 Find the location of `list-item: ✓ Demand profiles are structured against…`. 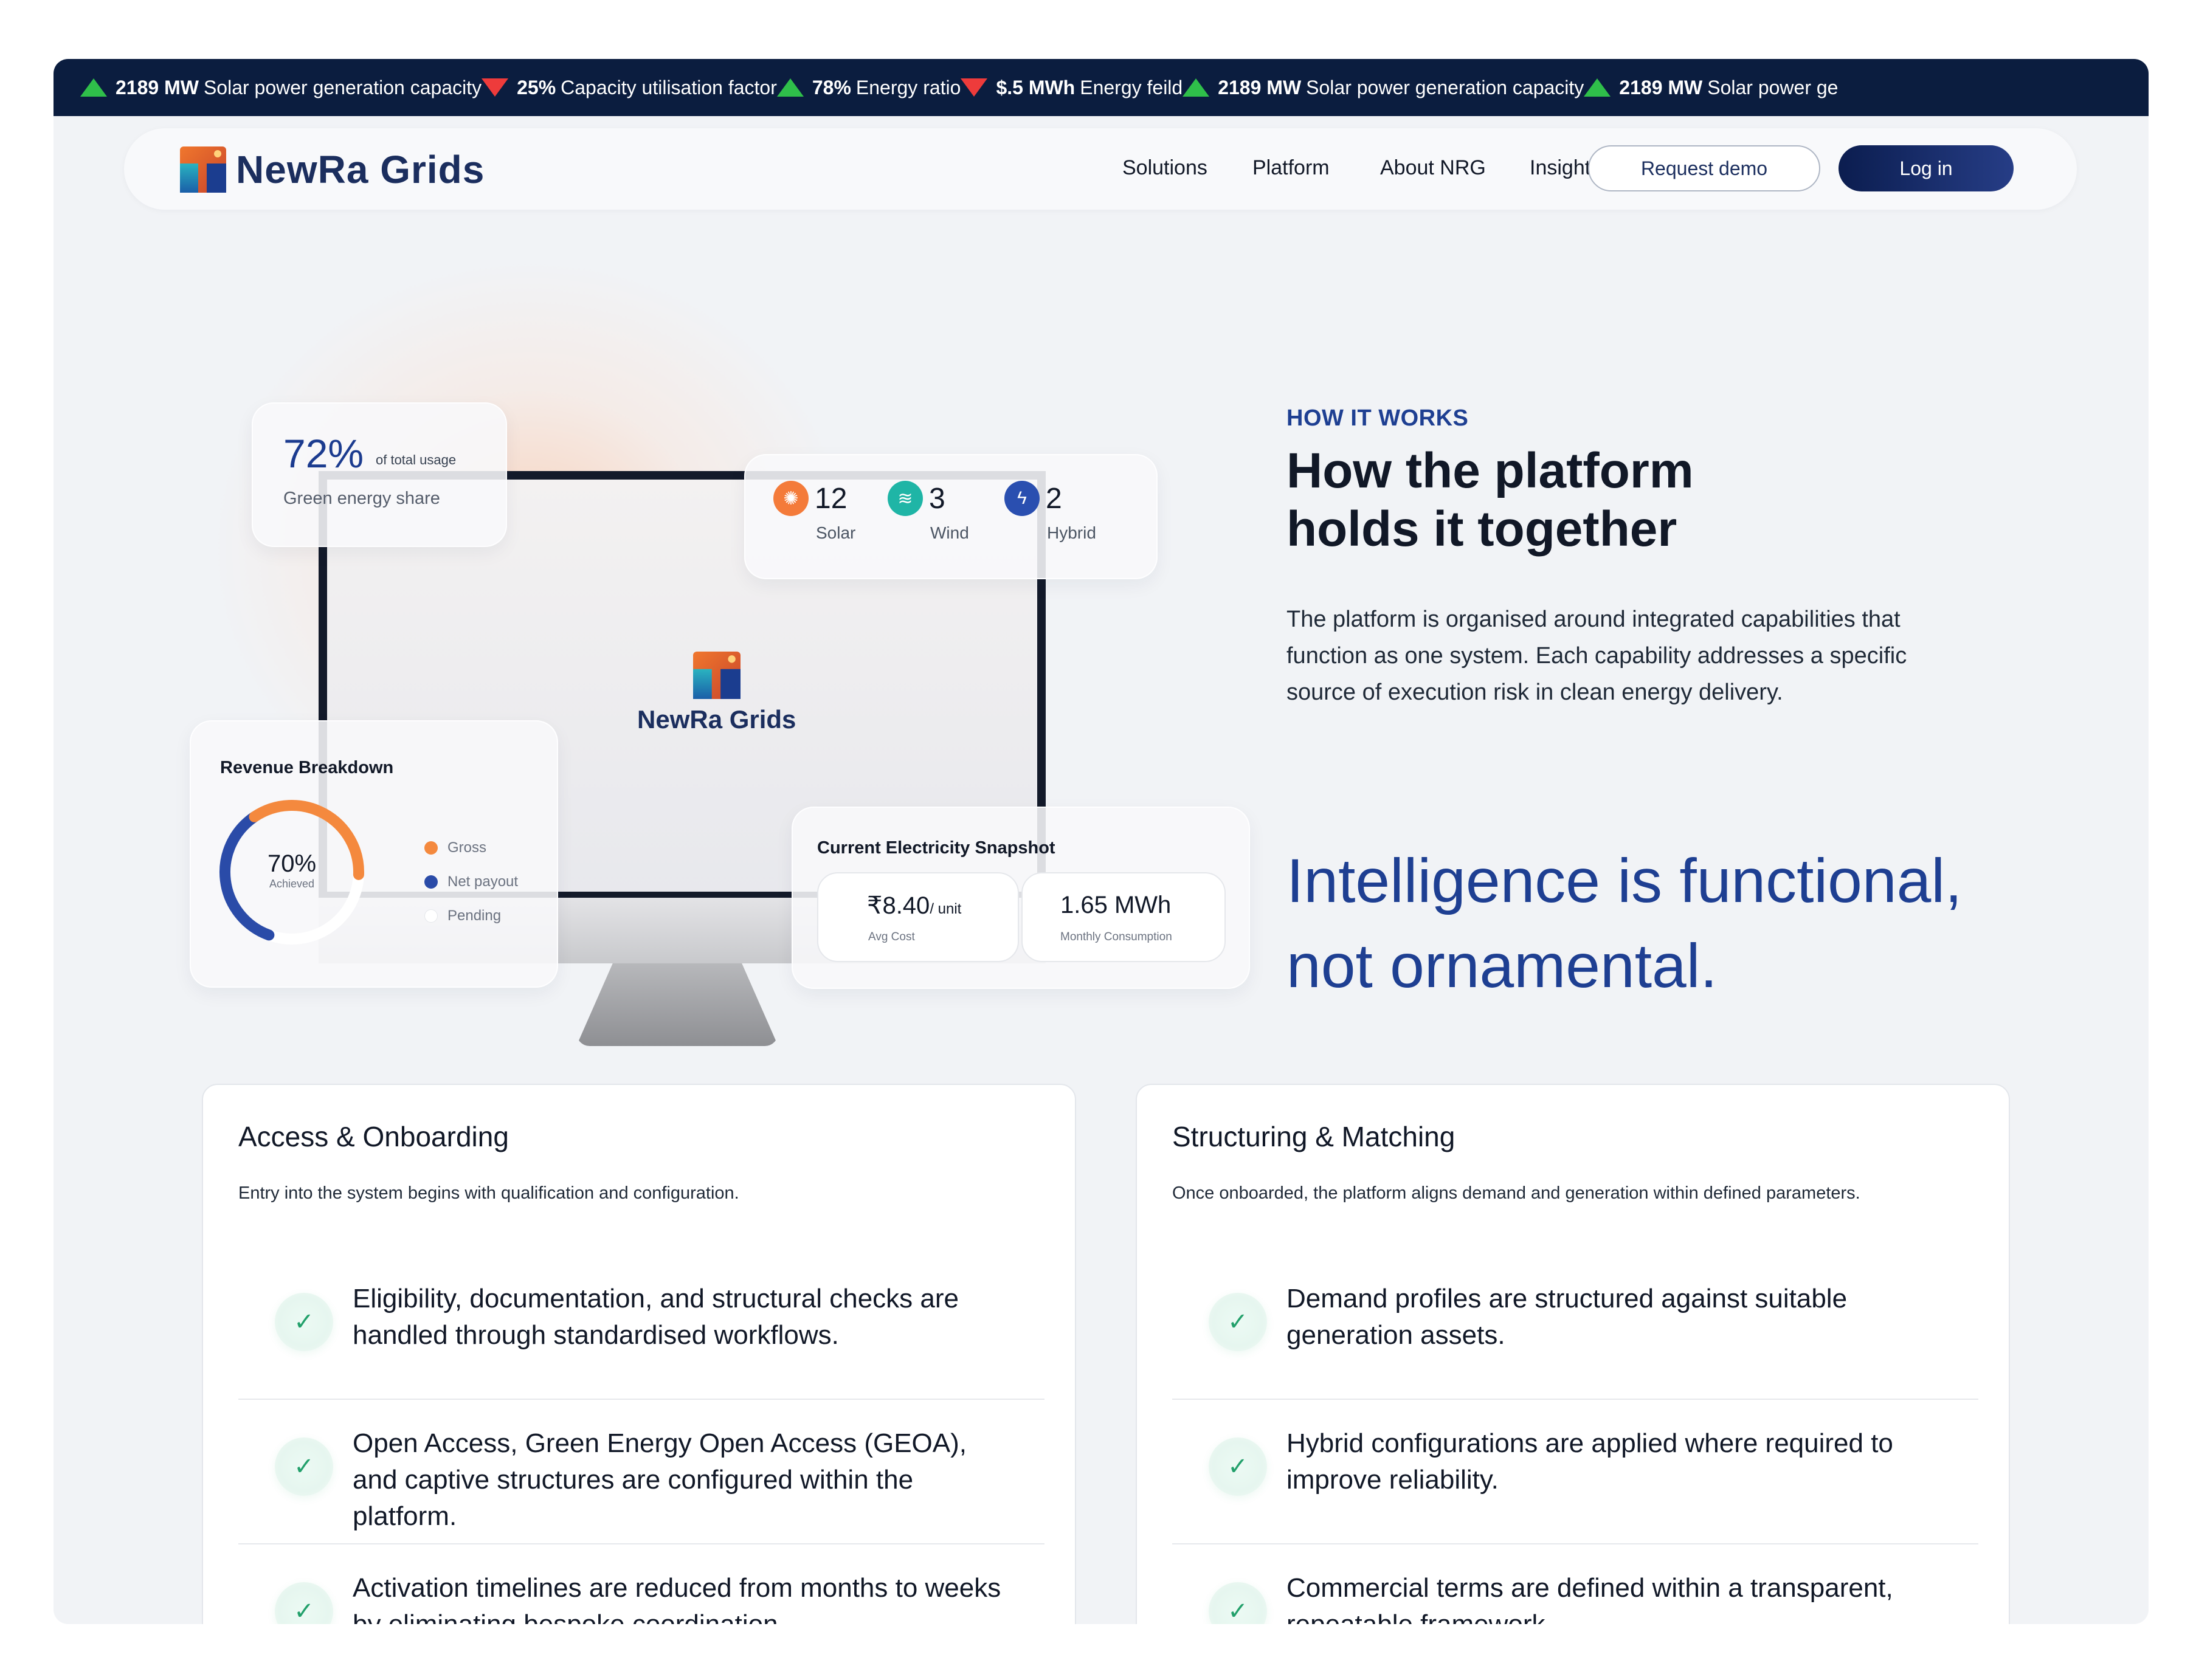

list-item: ✓ Demand profiles are structured against… is located at coordinates (1575, 1327).